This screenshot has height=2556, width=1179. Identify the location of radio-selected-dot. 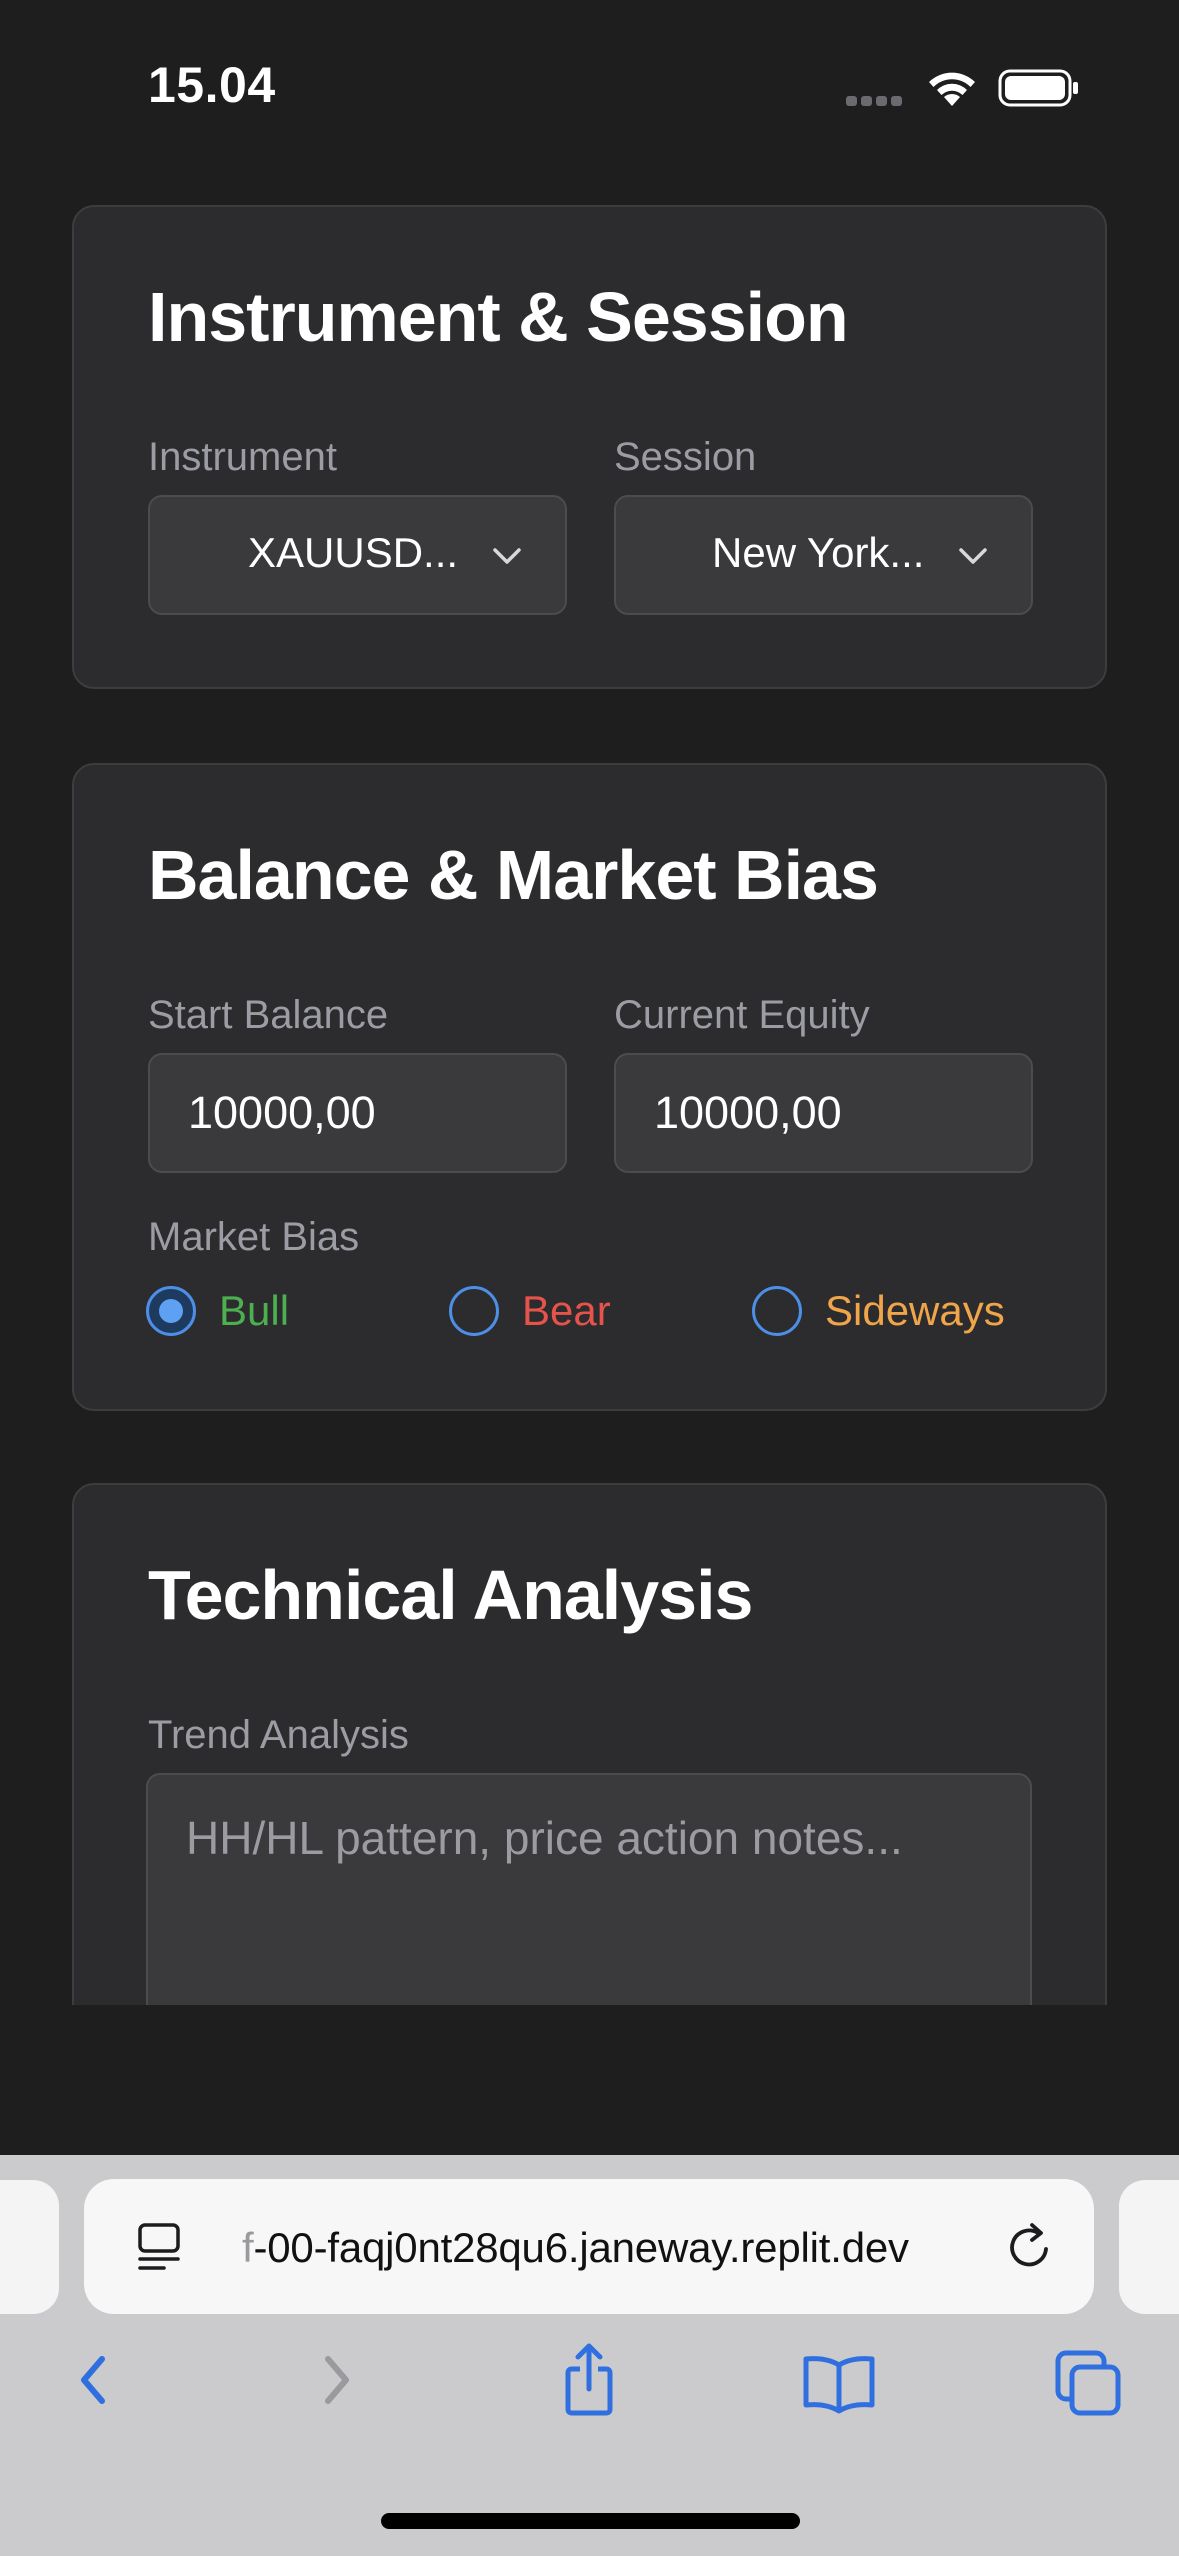
(171, 1311).